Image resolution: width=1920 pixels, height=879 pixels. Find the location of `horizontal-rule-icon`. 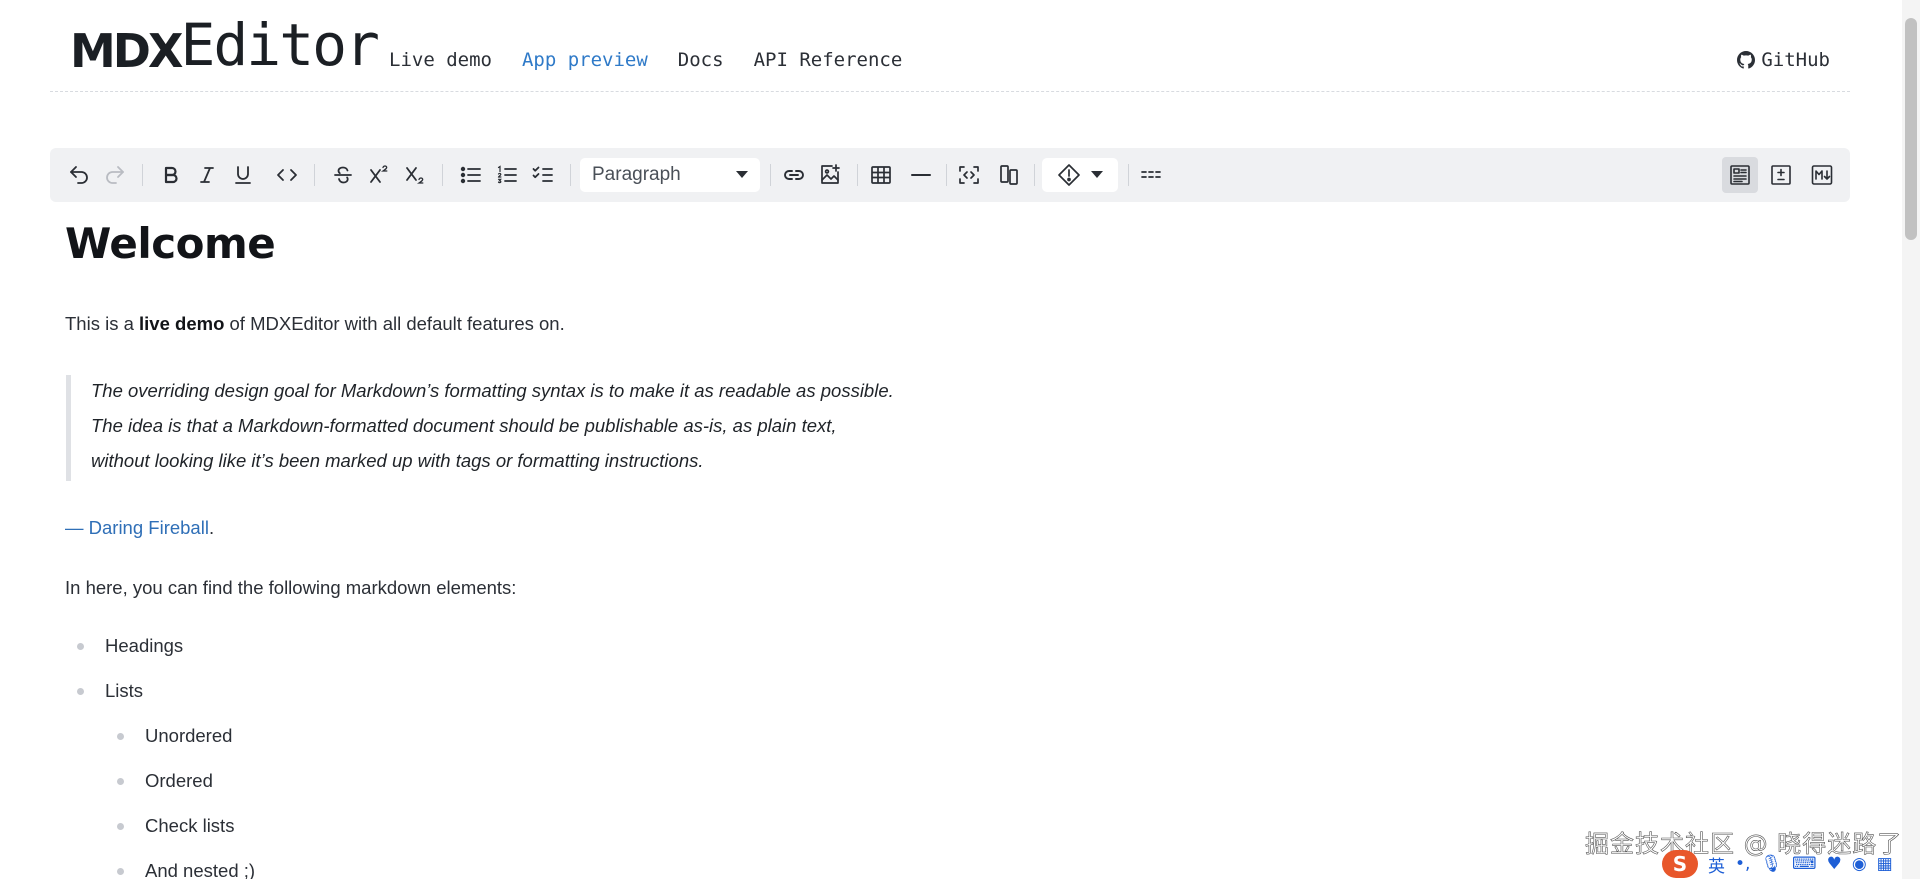

horizontal-rule-icon is located at coordinates (921, 175).